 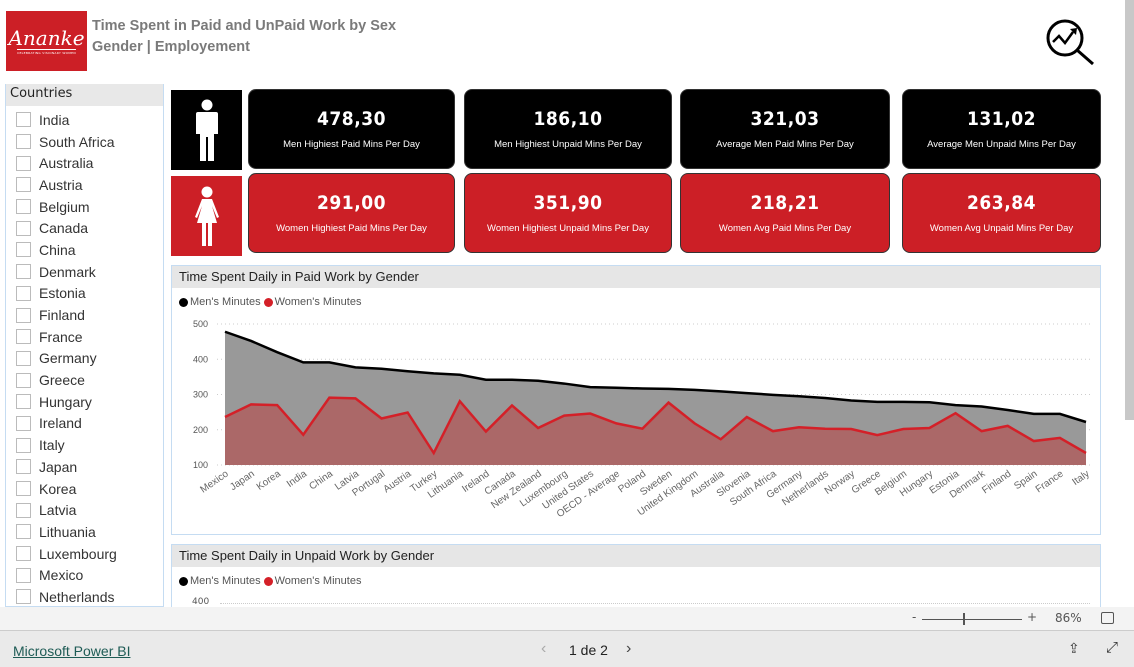 I want to click on kpi-label: Average Men Paid Mins Per Day, so click(x=785, y=144).